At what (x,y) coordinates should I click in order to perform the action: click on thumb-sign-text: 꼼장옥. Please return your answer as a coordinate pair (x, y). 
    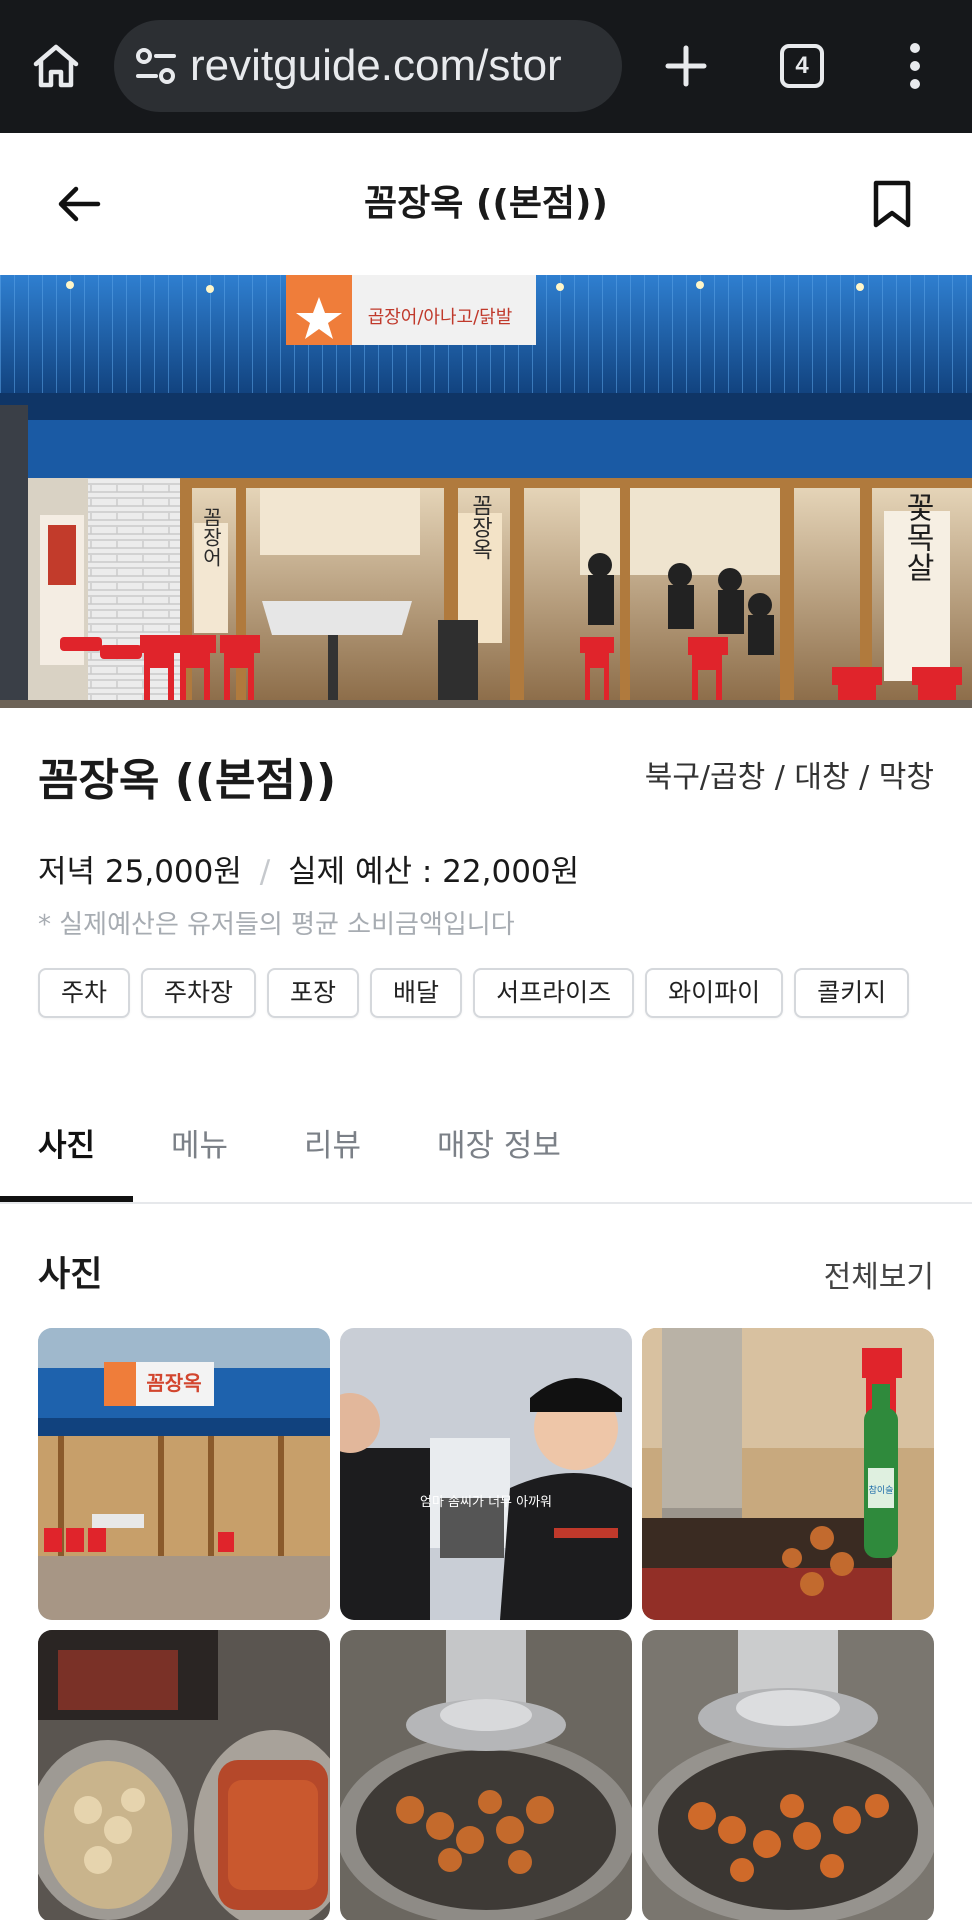
    Looking at the image, I should click on (173, 1383).